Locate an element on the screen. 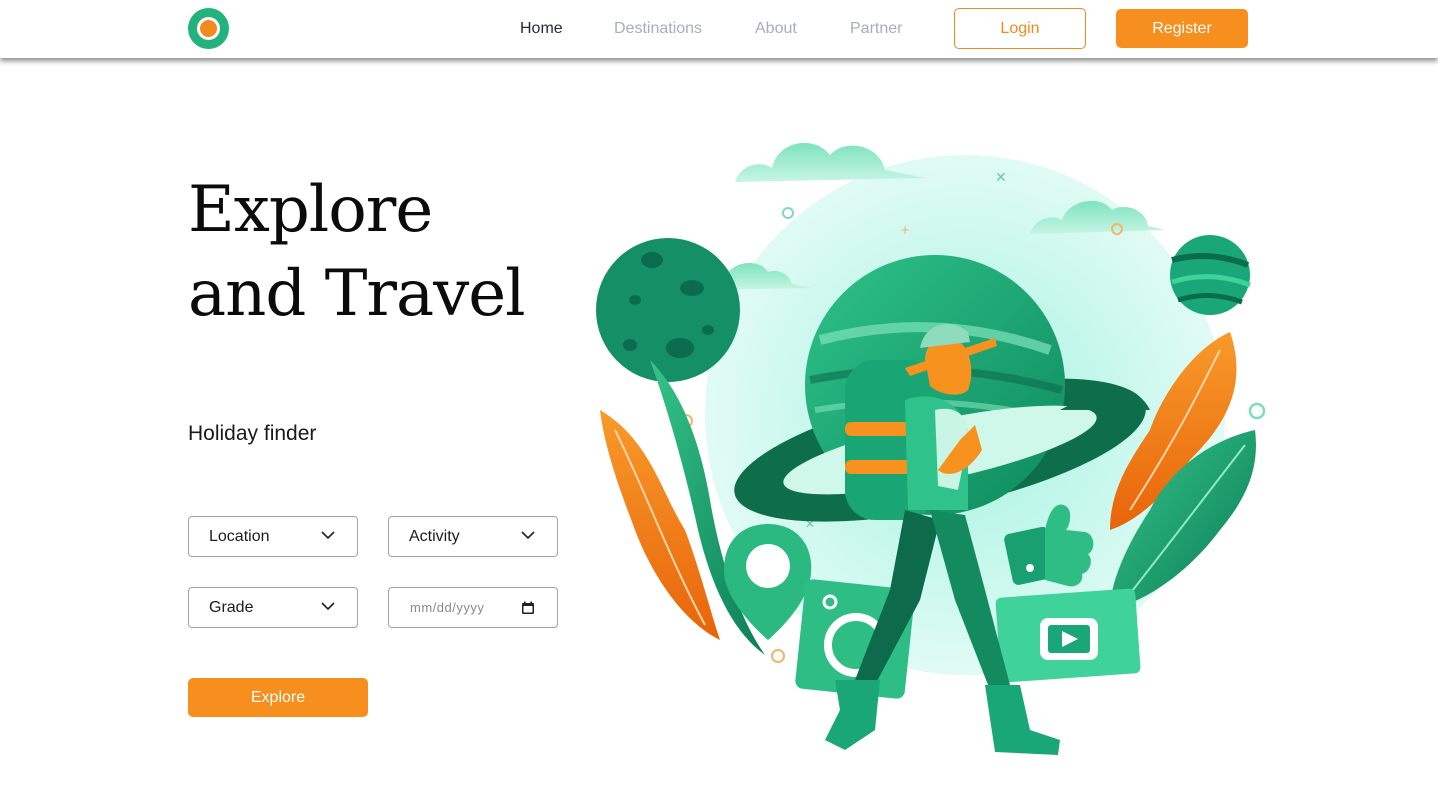 The width and height of the screenshot is (1438, 798). nav-link-destinations: Destinations is located at coordinates (658, 29).